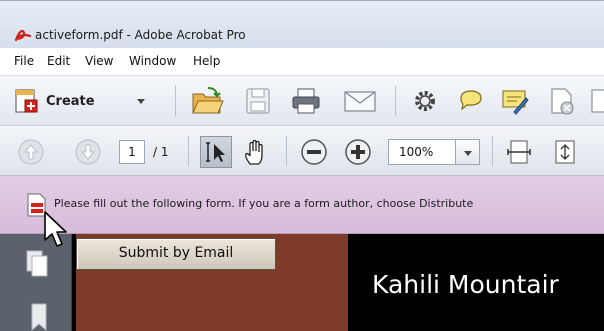  What do you see at coordinates (55, 229) in the screenshot?
I see `mouse-cursor-icon` at bounding box center [55, 229].